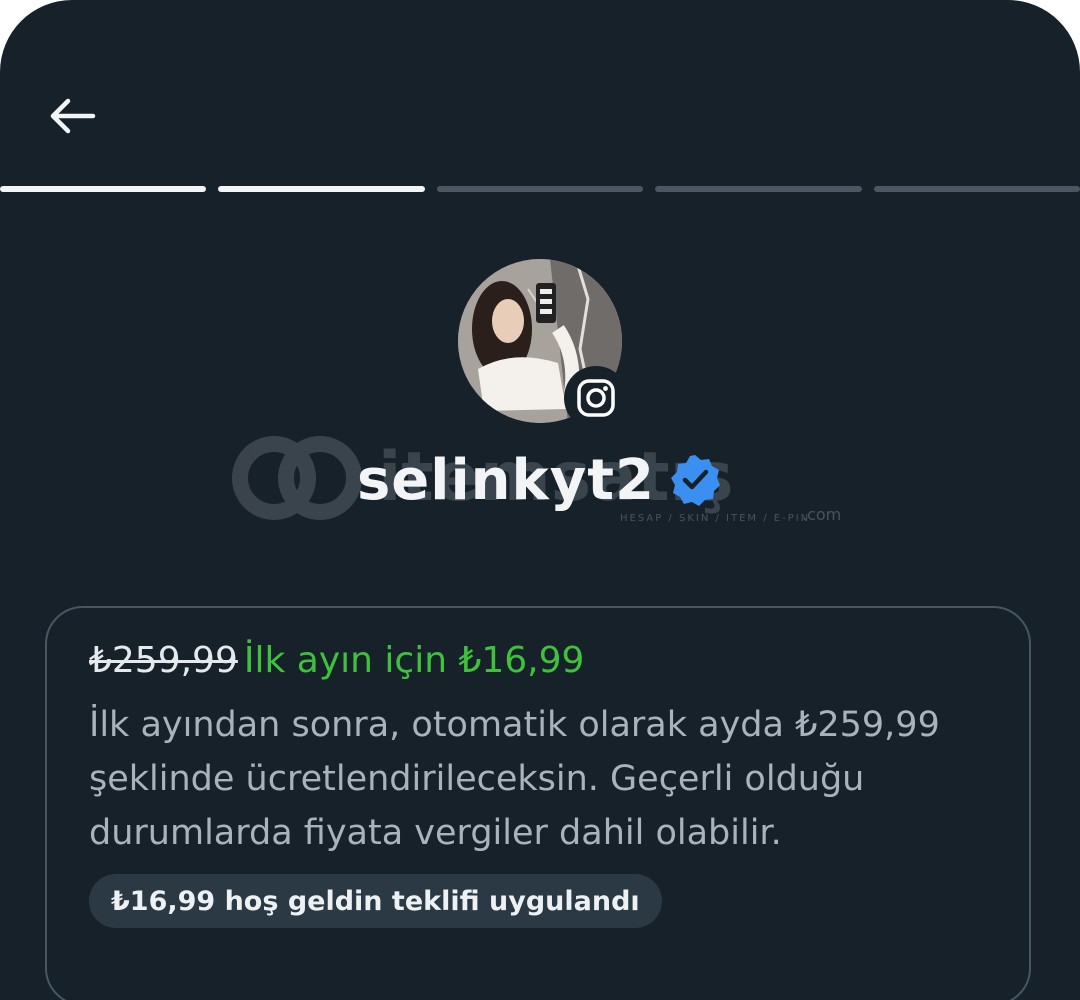  I want to click on instagram-badge, so click(596, 398).